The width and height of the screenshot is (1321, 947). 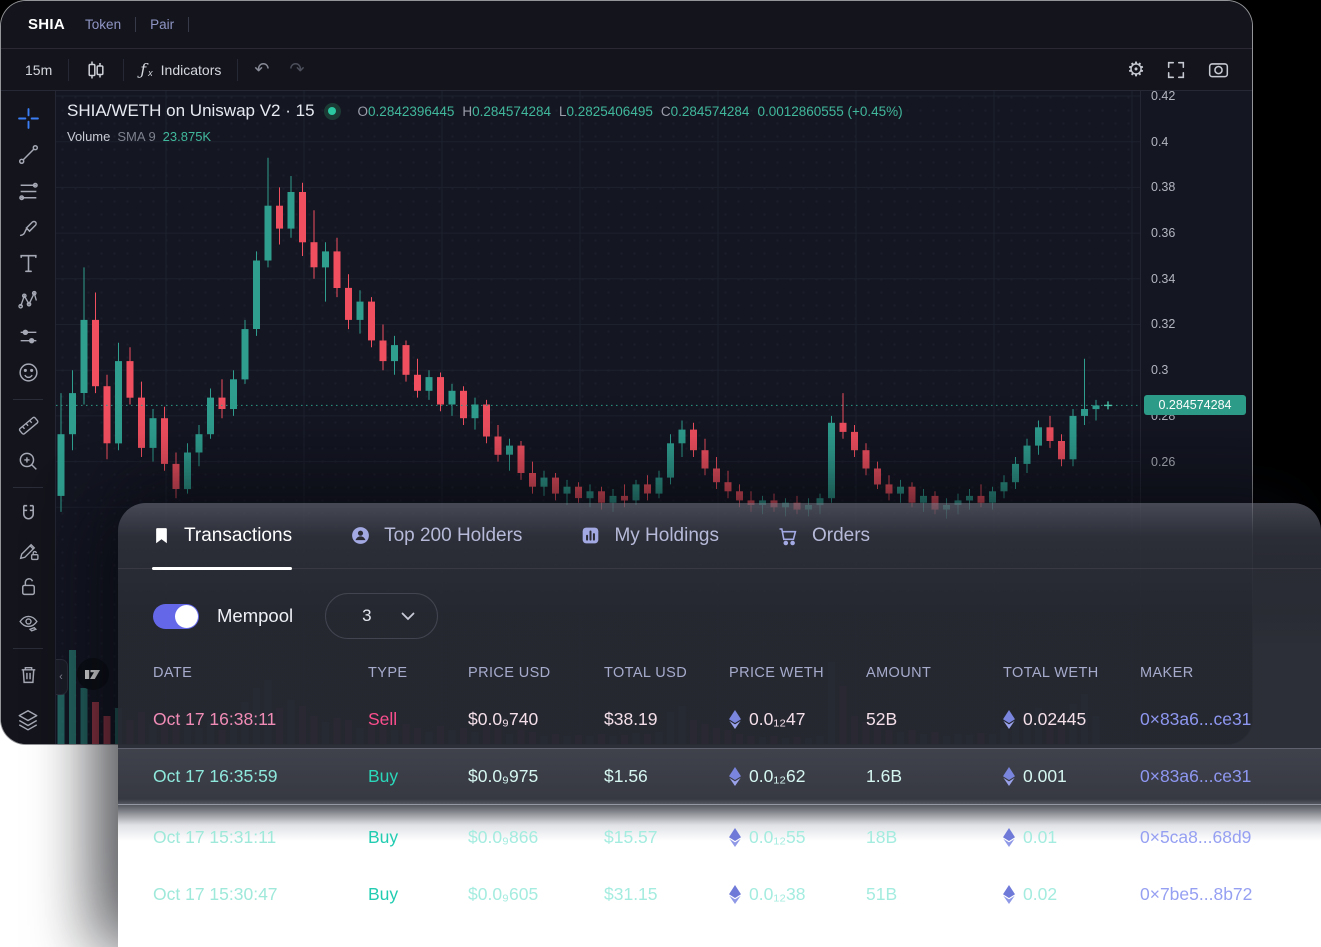 I want to click on indicators-button: ƒx Indicators, so click(x=180, y=69).